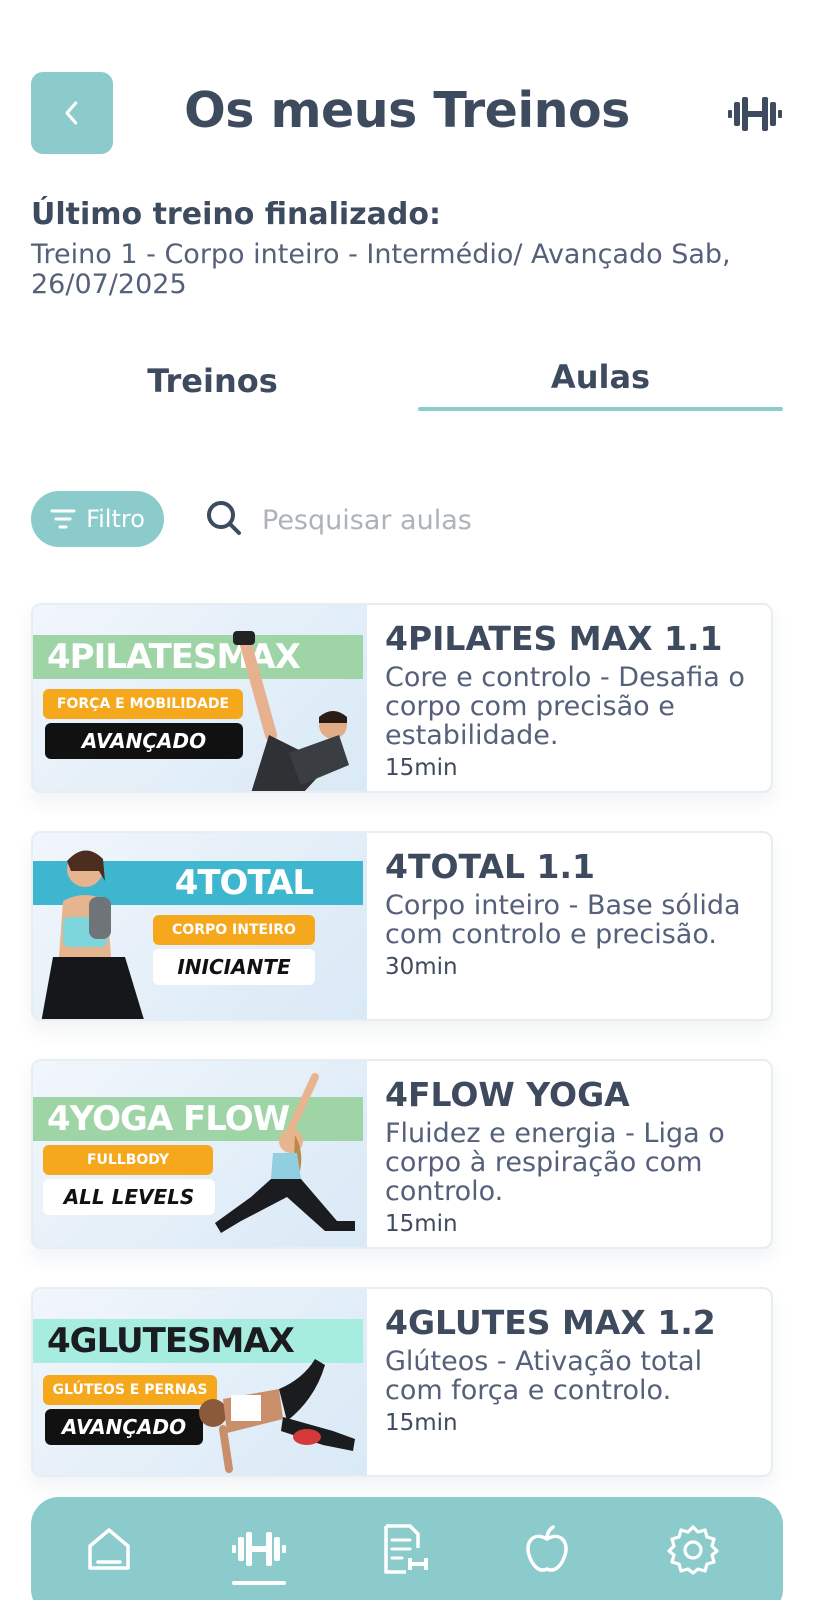 This screenshot has width=814, height=1600. What do you see at coordinates (234, 930) in the screenshot?
I see `thumbnail-tag: CORPO INTEIRO` at bounding box center [234, 930].